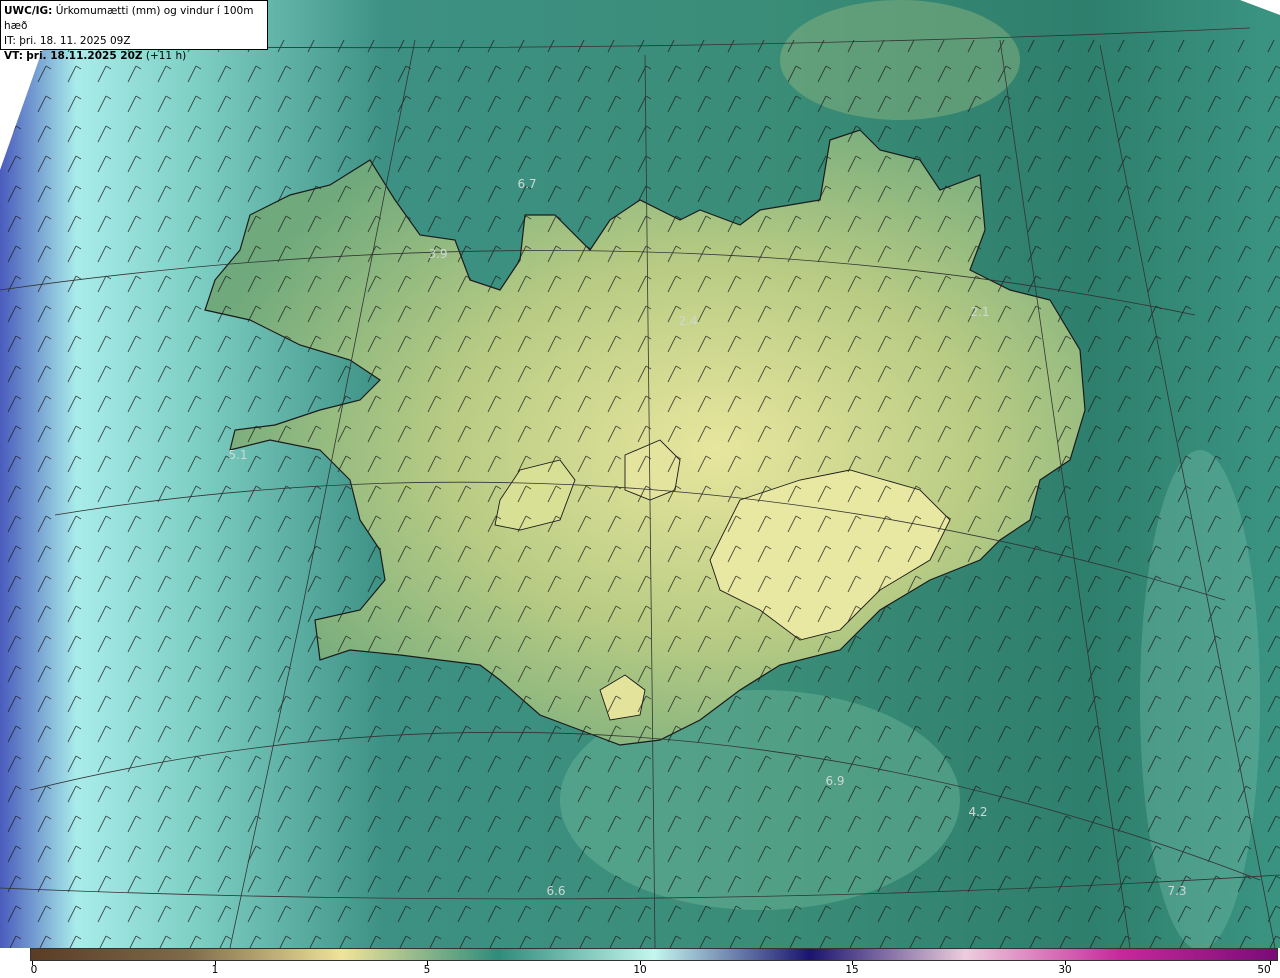  What do you see at coordinates (687, 321) in the screenshot?
I see `map-value-label: 2.4` at bounding box center [687, 321].